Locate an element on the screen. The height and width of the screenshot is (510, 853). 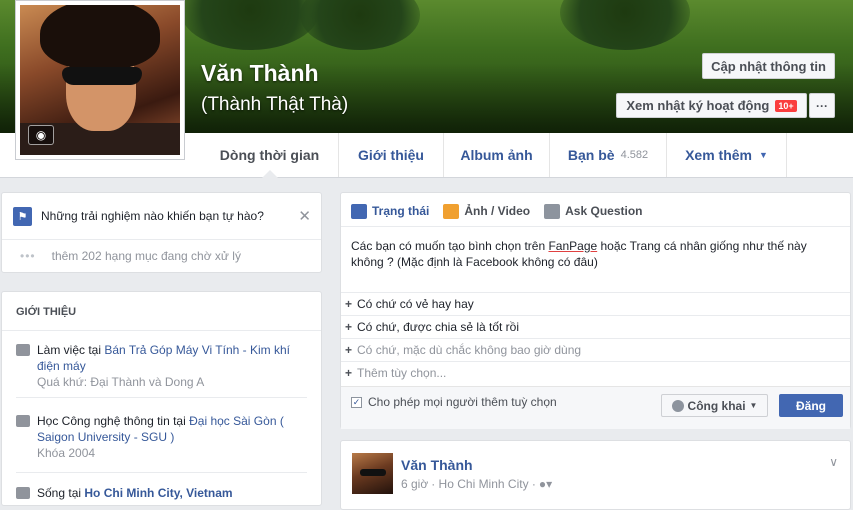
activity-log-badge: 10+ is located at coordinates (786, 105).